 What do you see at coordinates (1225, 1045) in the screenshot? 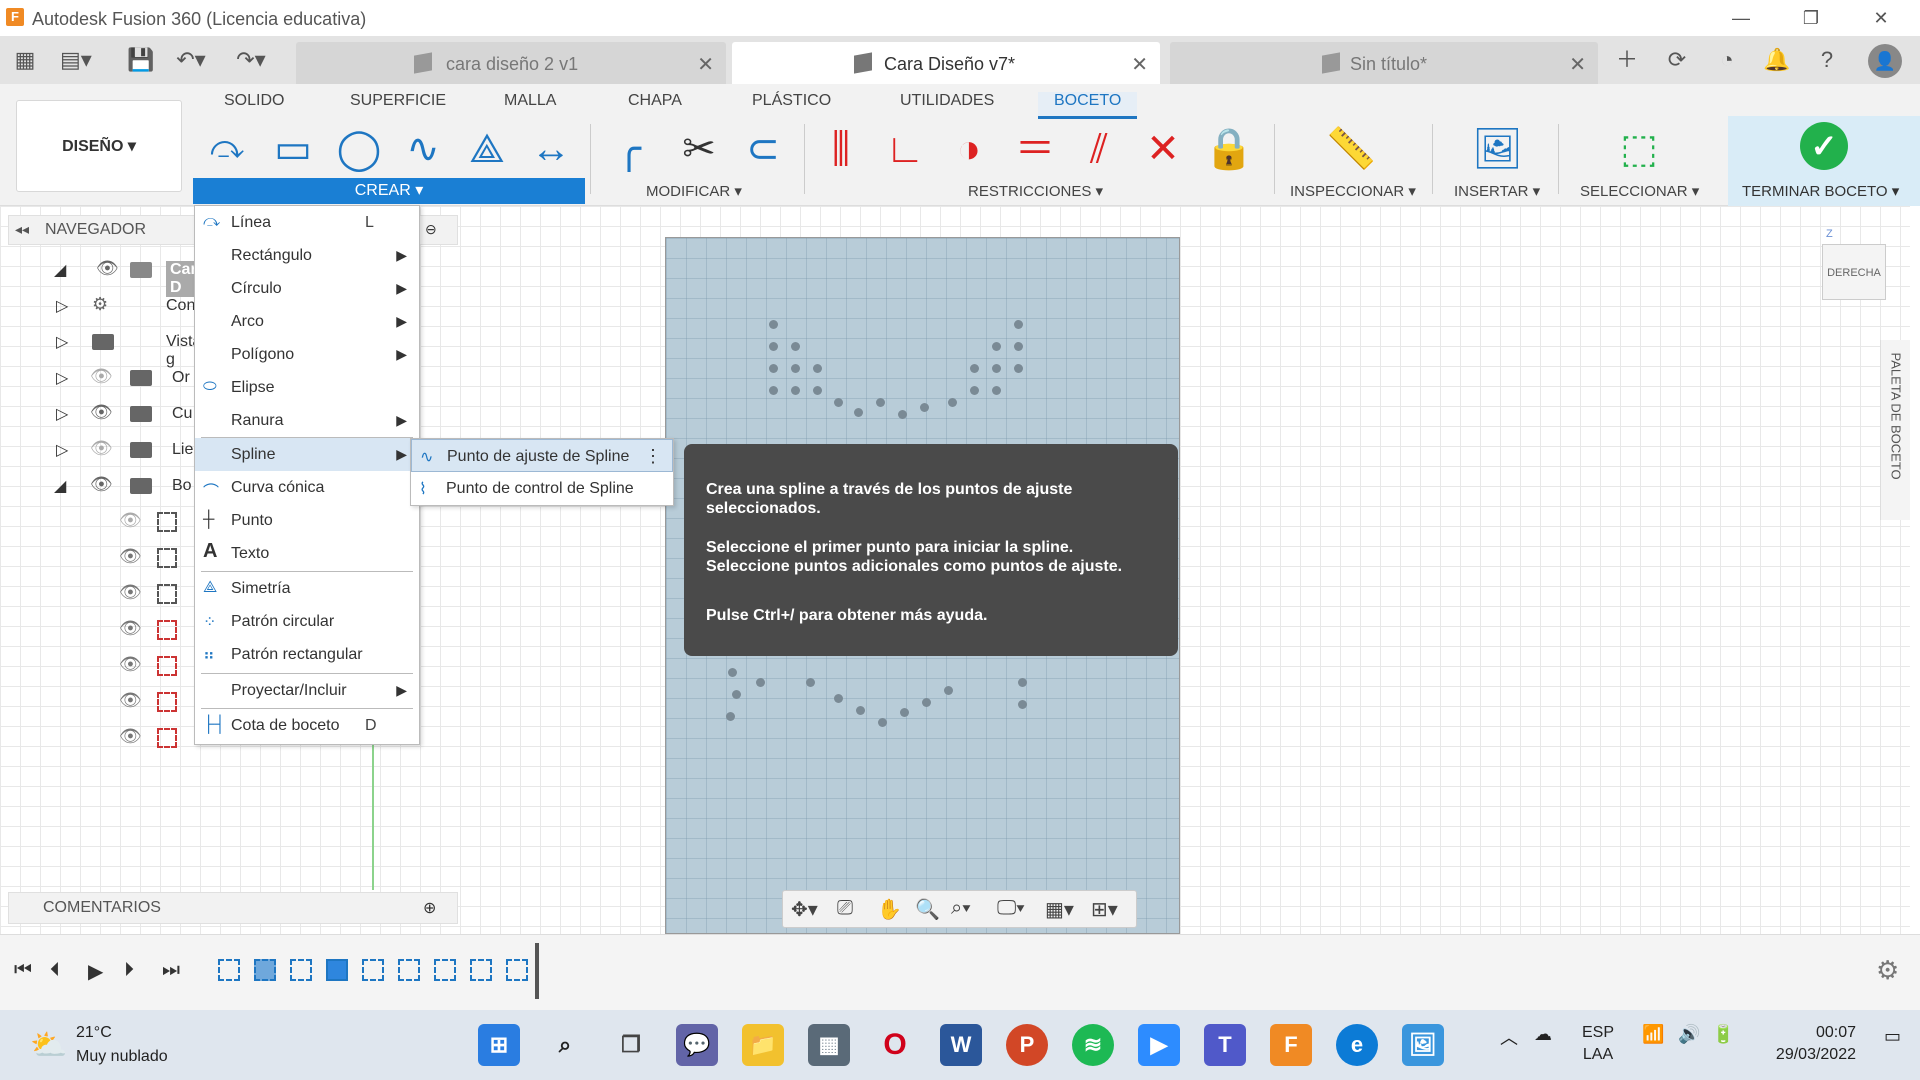
I see `teams-icon: T` at bounding box center [1225, 1045].